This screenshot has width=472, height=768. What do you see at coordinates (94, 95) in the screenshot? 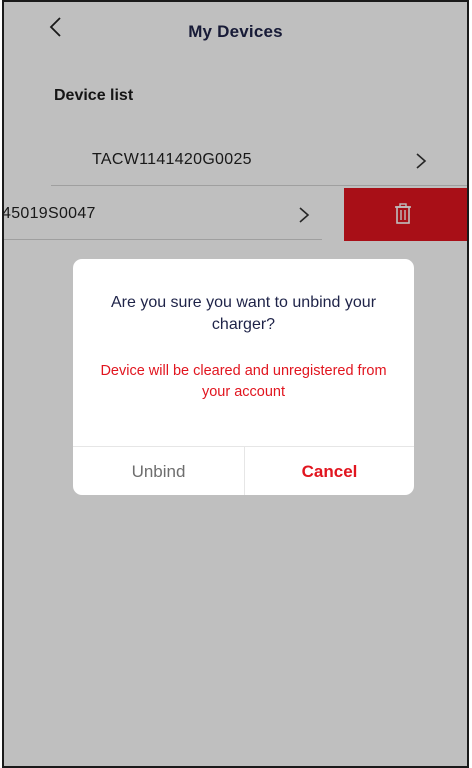
I see `section-title-device-list: Device list` at bounding box center [94, 95].